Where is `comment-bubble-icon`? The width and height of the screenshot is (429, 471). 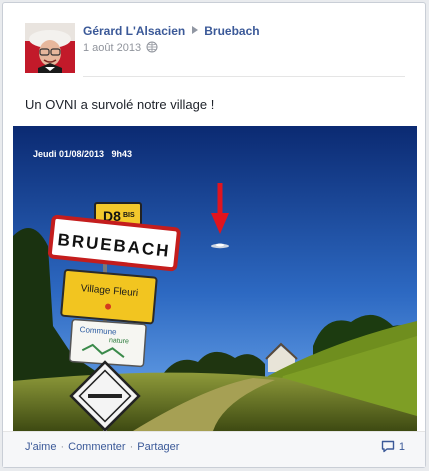 comment-bubble-icon is located at coordinates (388, 446).